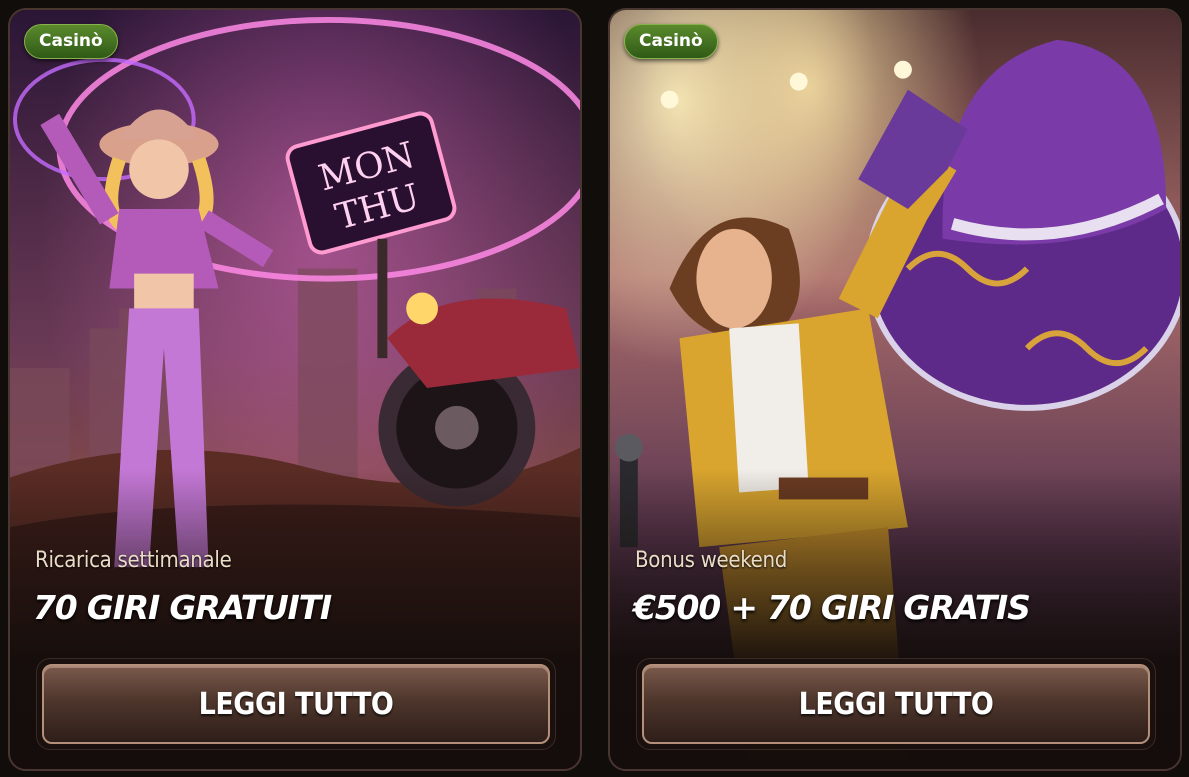 This screenshot has height=777, width=1189. Describe the element at coordinates (182, 607) in the screenshot. I see `promo-headline: 70 GIRI GRATUITI` at that location.